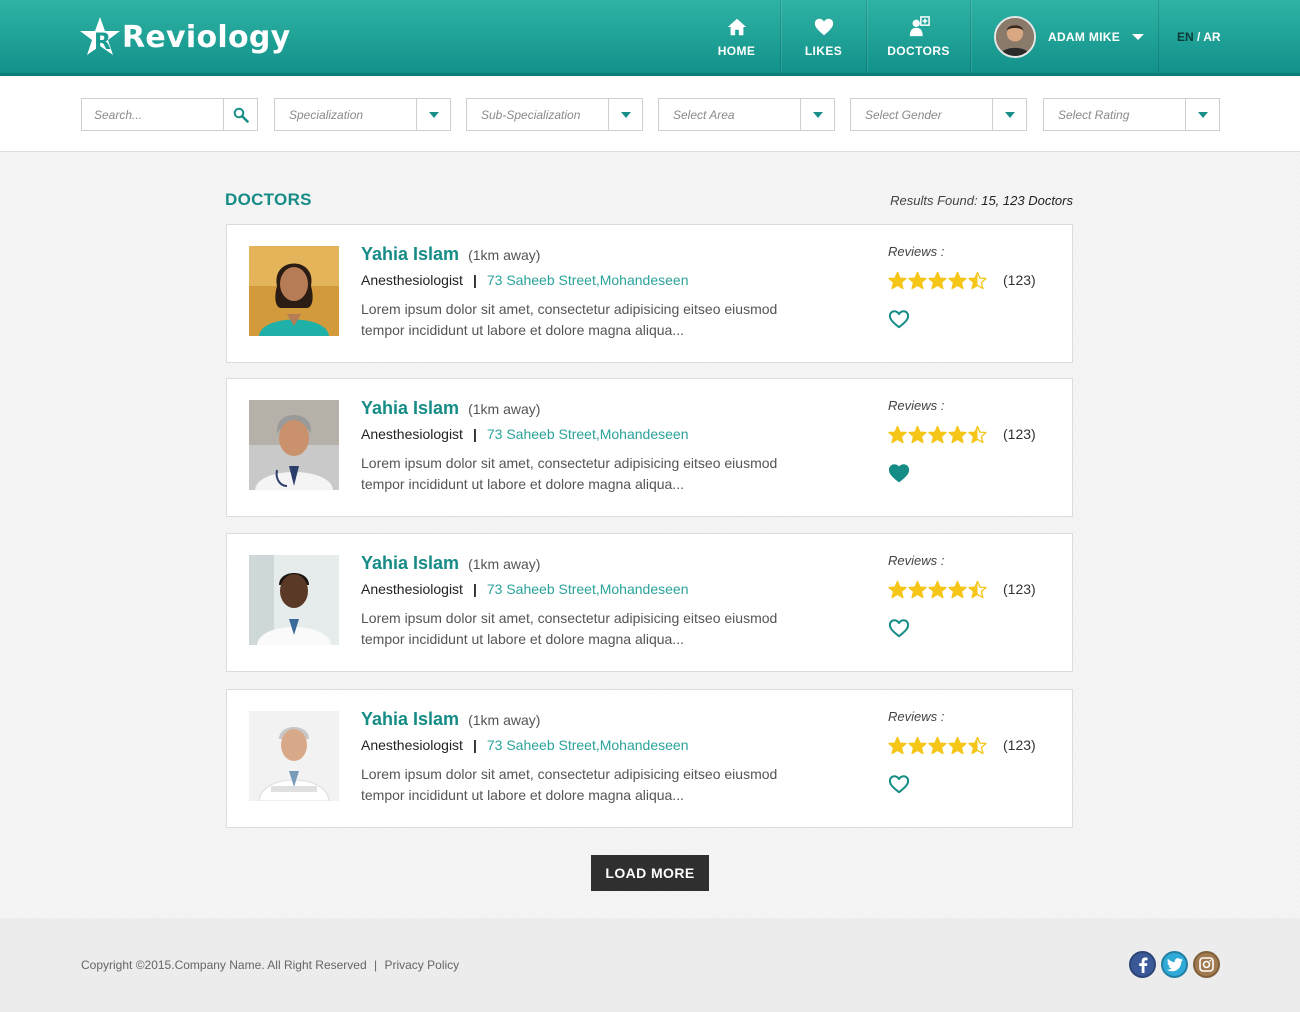 Image resolution: width=1300 pixels, height=1012 pixels. Describe the element at coordinates (1094, 115) in the screenshot. I see `rating-select-label: Select Rating` at that location.